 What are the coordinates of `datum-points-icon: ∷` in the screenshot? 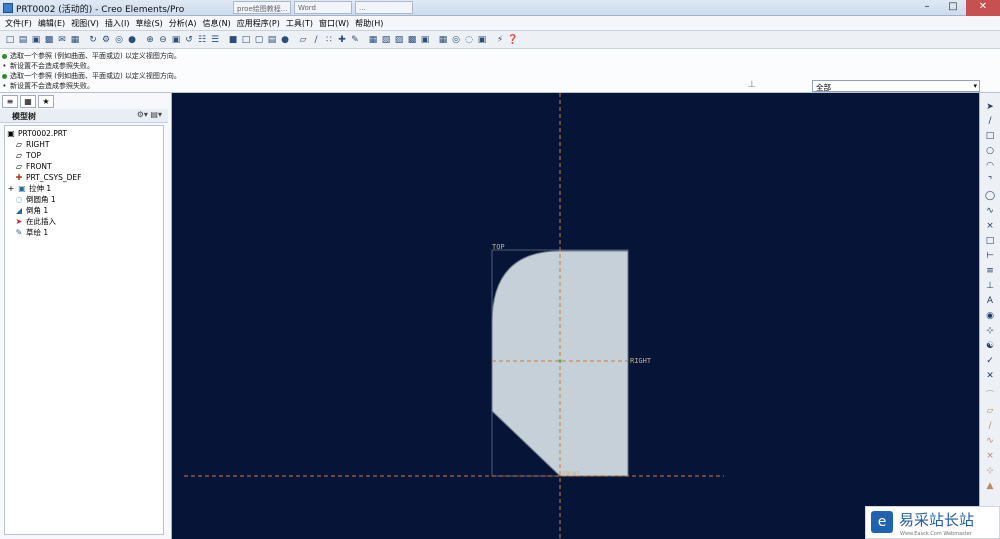 It's located at (329, 40).